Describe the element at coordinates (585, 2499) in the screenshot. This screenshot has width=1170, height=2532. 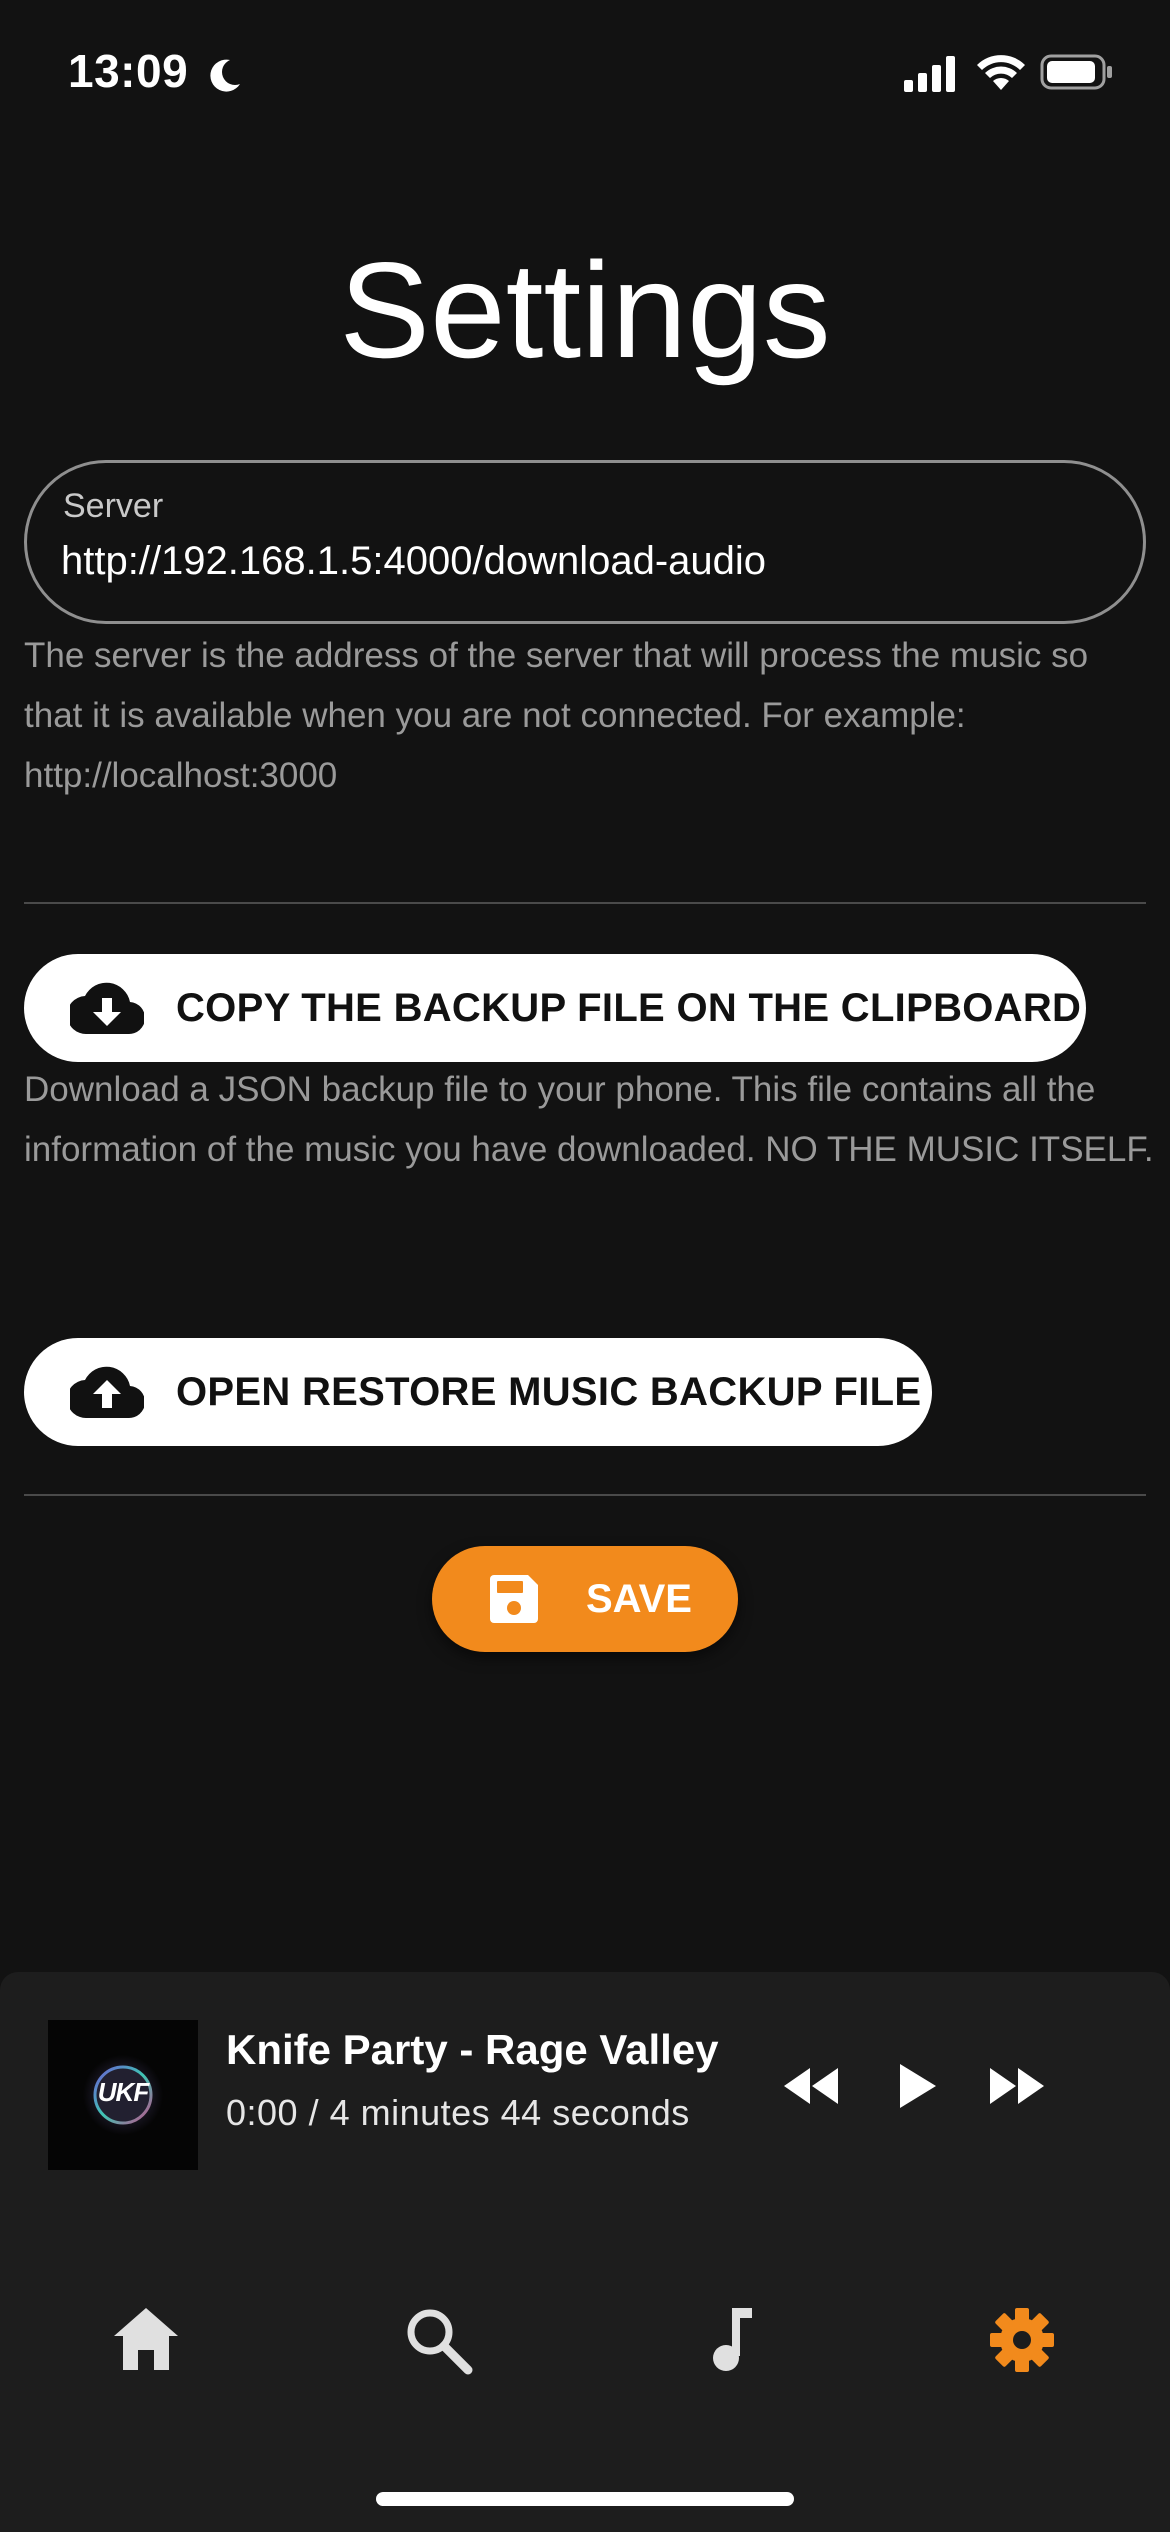
I see `home-indicator` at that location.